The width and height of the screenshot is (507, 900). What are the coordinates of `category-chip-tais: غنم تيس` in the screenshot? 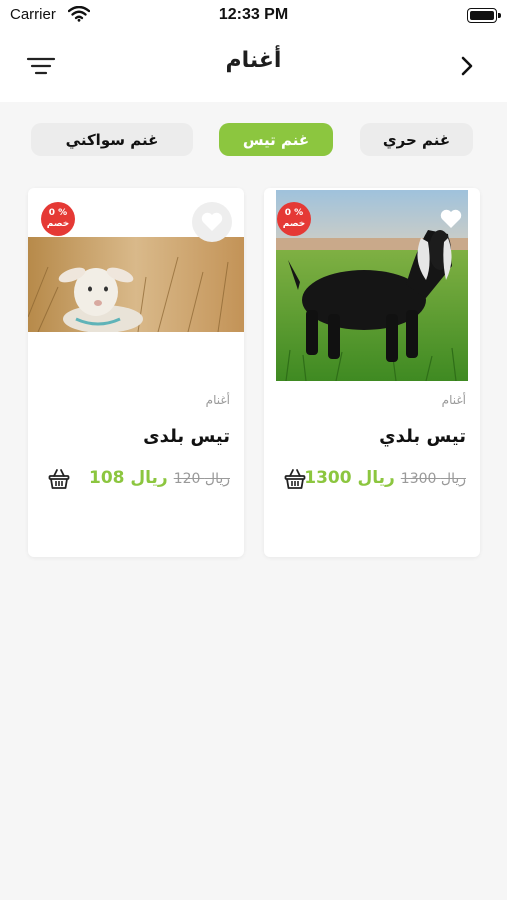 It's located at (276, 139).